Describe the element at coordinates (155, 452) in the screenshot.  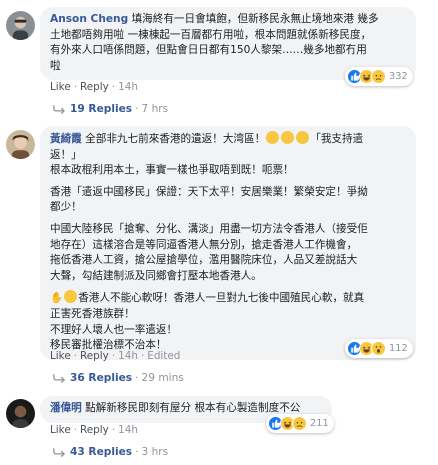
I see `replies-time: 3 hrs` at that location.